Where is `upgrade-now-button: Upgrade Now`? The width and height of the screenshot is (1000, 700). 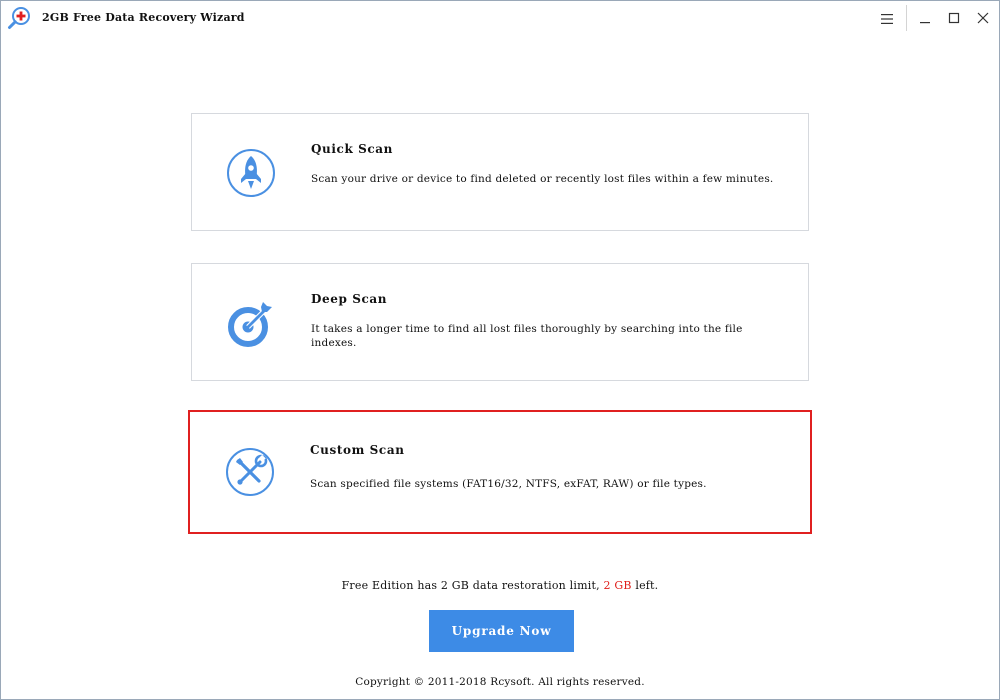
upgrade-now-button: Upgrade Now is located at coordinates (501, 631).